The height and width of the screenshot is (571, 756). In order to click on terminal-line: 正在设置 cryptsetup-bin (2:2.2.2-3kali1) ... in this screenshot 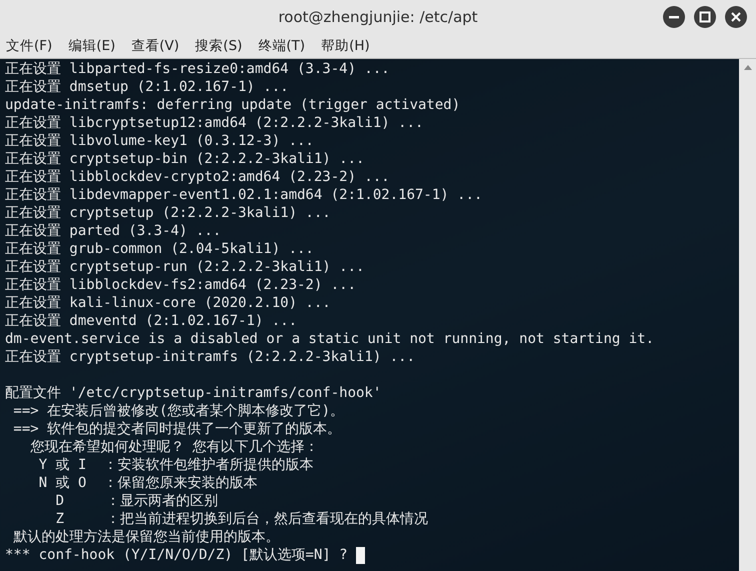, I will do `click(185, 159)`.